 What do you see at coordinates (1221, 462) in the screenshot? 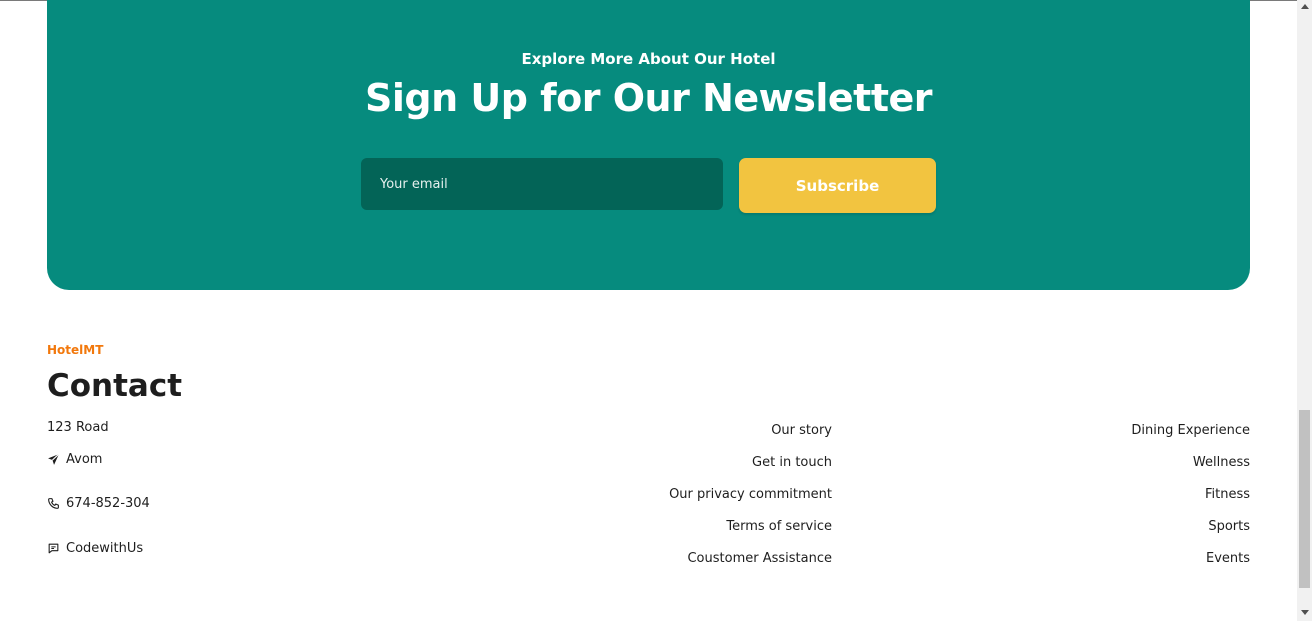
I see `footer-link-wellness: Wellness` at bounding box center [1221, 462].